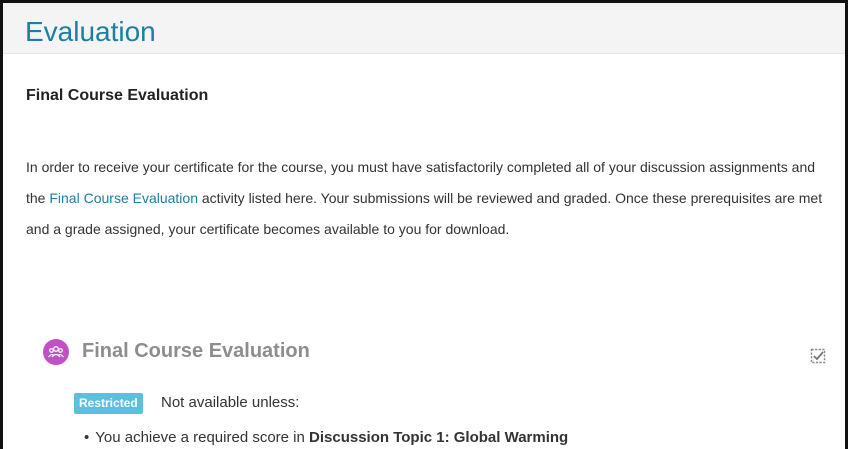 This screenshot has width=848, height=449. I want to click on section-title: Final Course Evaluation, so click(117, 95).